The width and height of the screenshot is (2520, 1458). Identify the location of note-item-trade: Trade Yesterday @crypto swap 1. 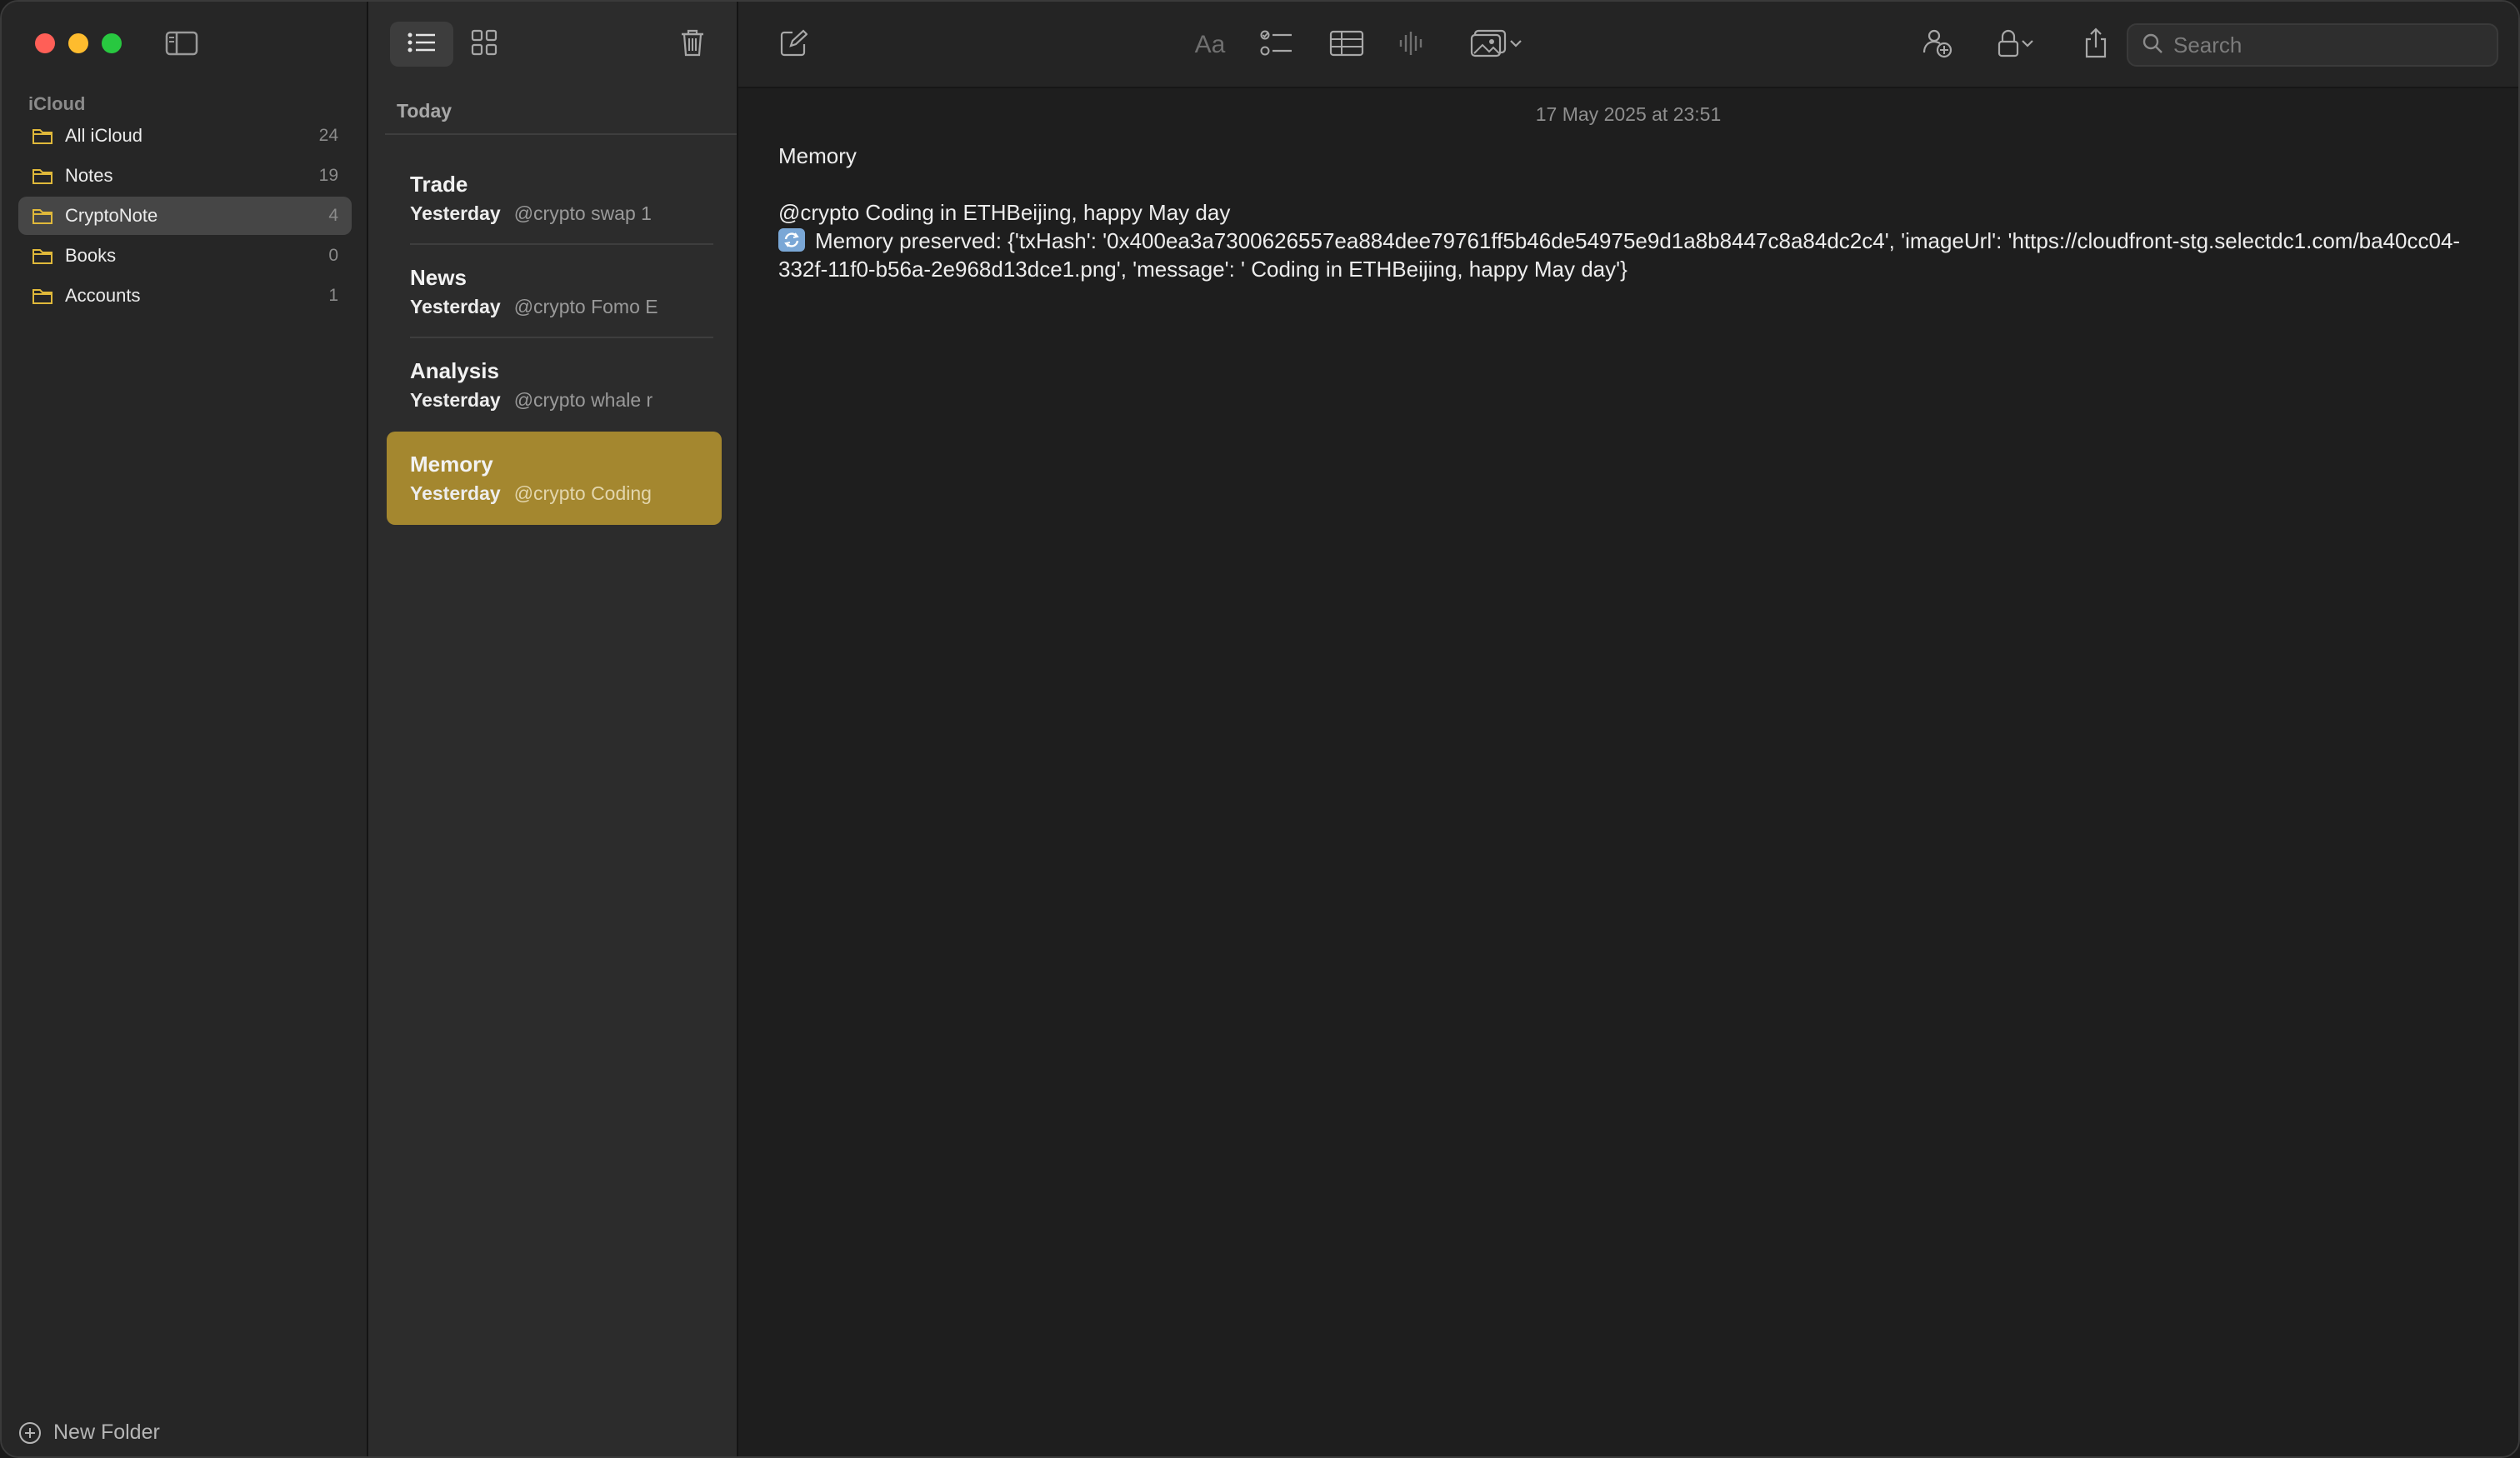
(554, 198).